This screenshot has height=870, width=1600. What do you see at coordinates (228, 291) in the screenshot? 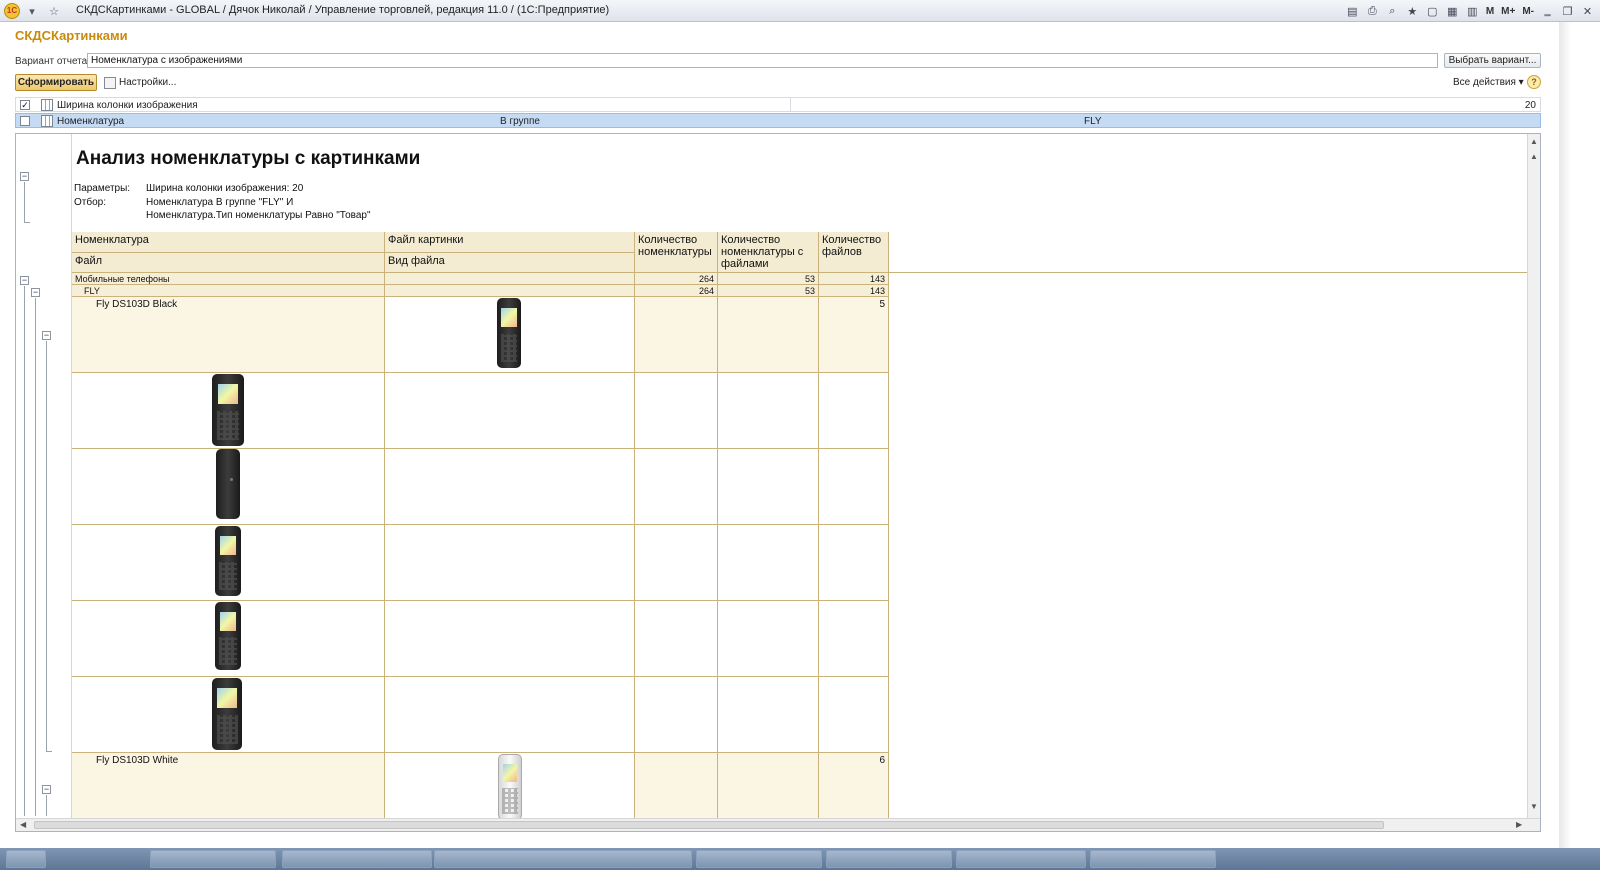
I see `group-row-name: FLY` at bounding box center [228, 291].